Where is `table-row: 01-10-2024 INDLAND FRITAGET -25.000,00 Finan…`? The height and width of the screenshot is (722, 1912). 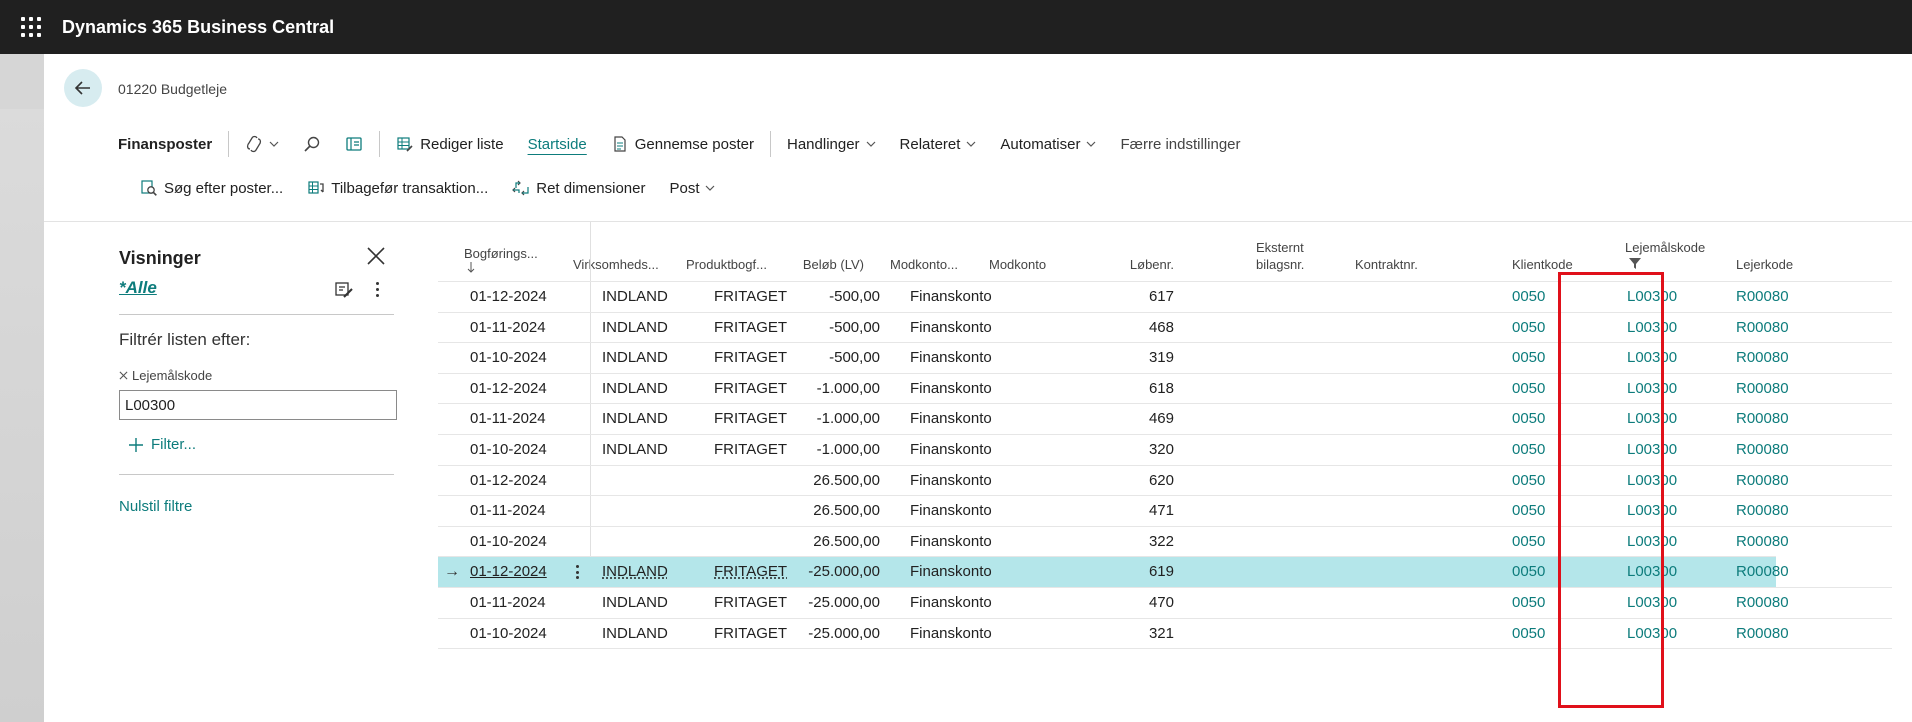 table-row: 01-10-2024 INDLAND FRITAGET -25.000,00 Finan… is located at coordinates (1165, 633).